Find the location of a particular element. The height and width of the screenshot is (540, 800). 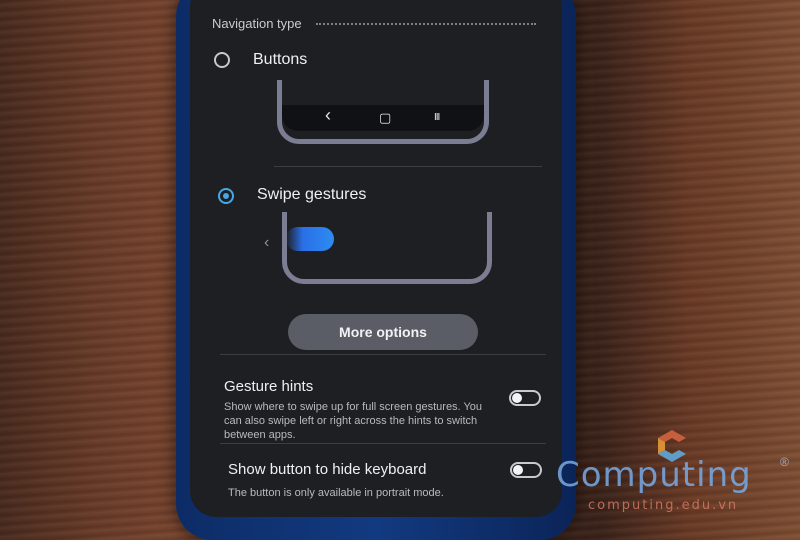

more-options-label: More options is located at coordinates (383, 332).